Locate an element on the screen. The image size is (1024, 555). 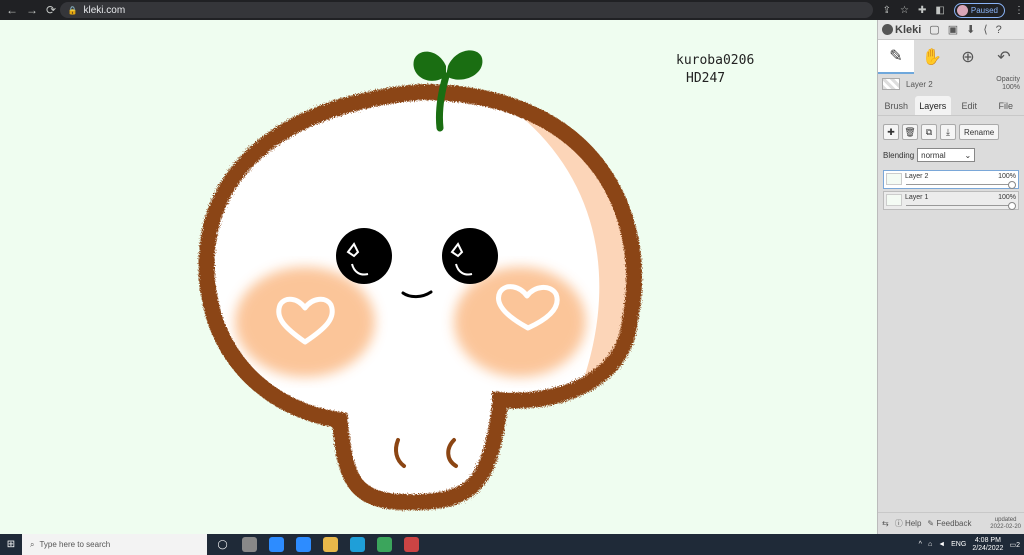
app-logo: Kleki is located at coordinates (901, 30).